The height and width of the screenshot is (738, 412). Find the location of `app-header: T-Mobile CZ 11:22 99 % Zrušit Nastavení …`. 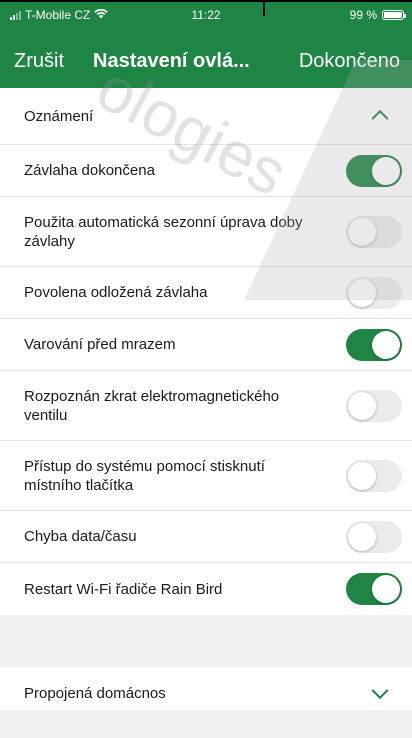

app-header: T-Mobile CZ 11:22 99 % Zrušit Nastavení … is located at coordinates (206, 45).